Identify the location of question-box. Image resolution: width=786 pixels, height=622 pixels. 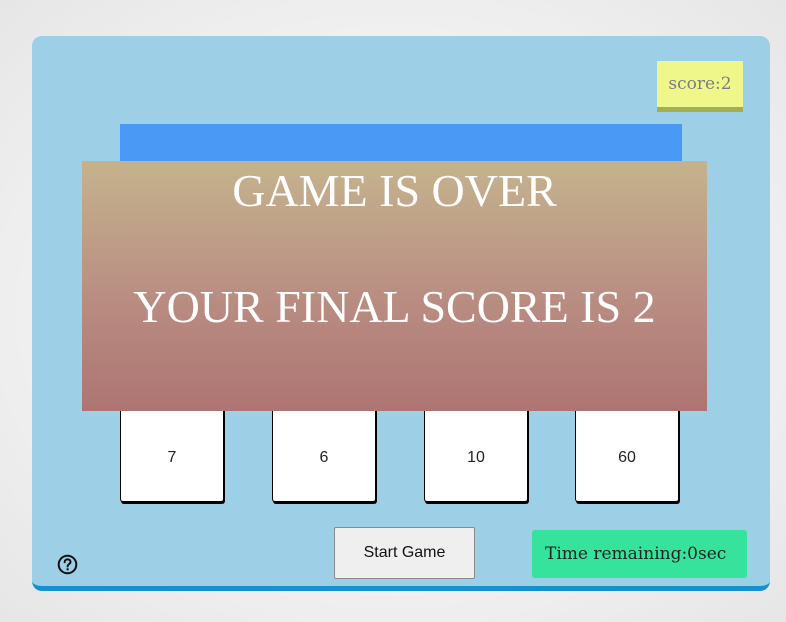
(401, 144).